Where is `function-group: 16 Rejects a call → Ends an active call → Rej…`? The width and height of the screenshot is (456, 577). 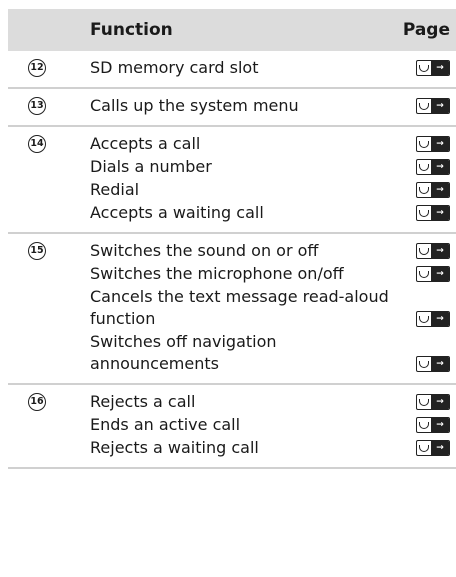 function-group: 16 Rejects a call → Ends an active call → Rej… is located at coordinates (232, 427).